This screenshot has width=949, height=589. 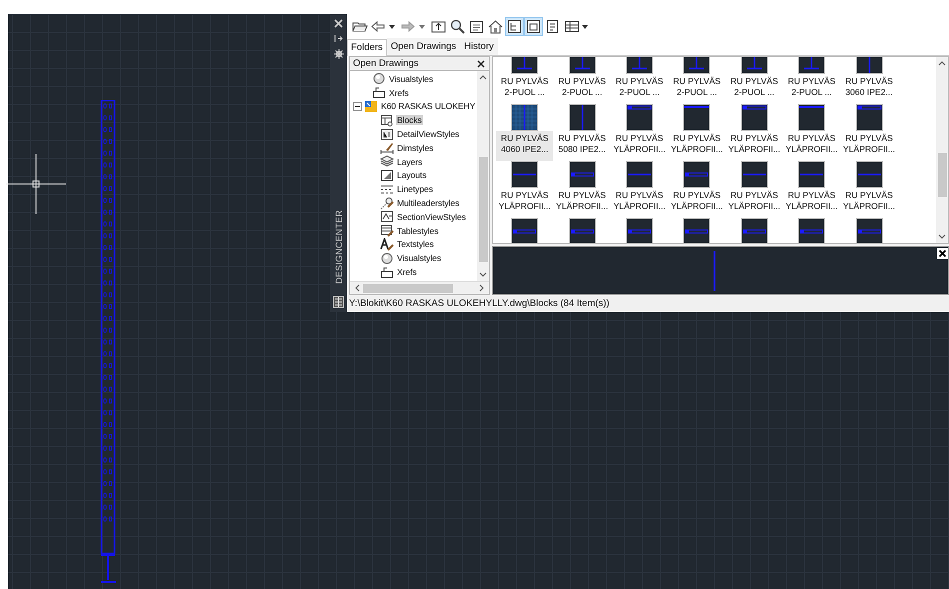 What do you see at coordinates (412, 175) in the screenshot?
I see `tree-item: Layouts` at bounding box center [412, 175].